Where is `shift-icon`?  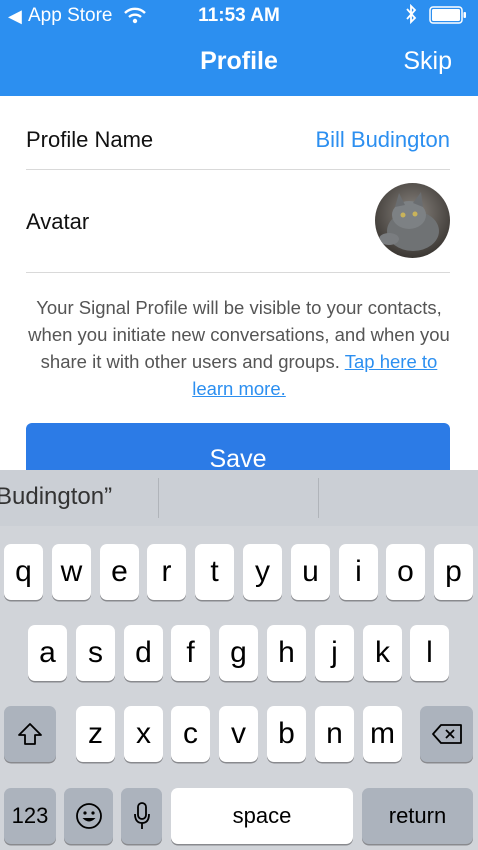 shift-icon is located at coordinates (30, 734).